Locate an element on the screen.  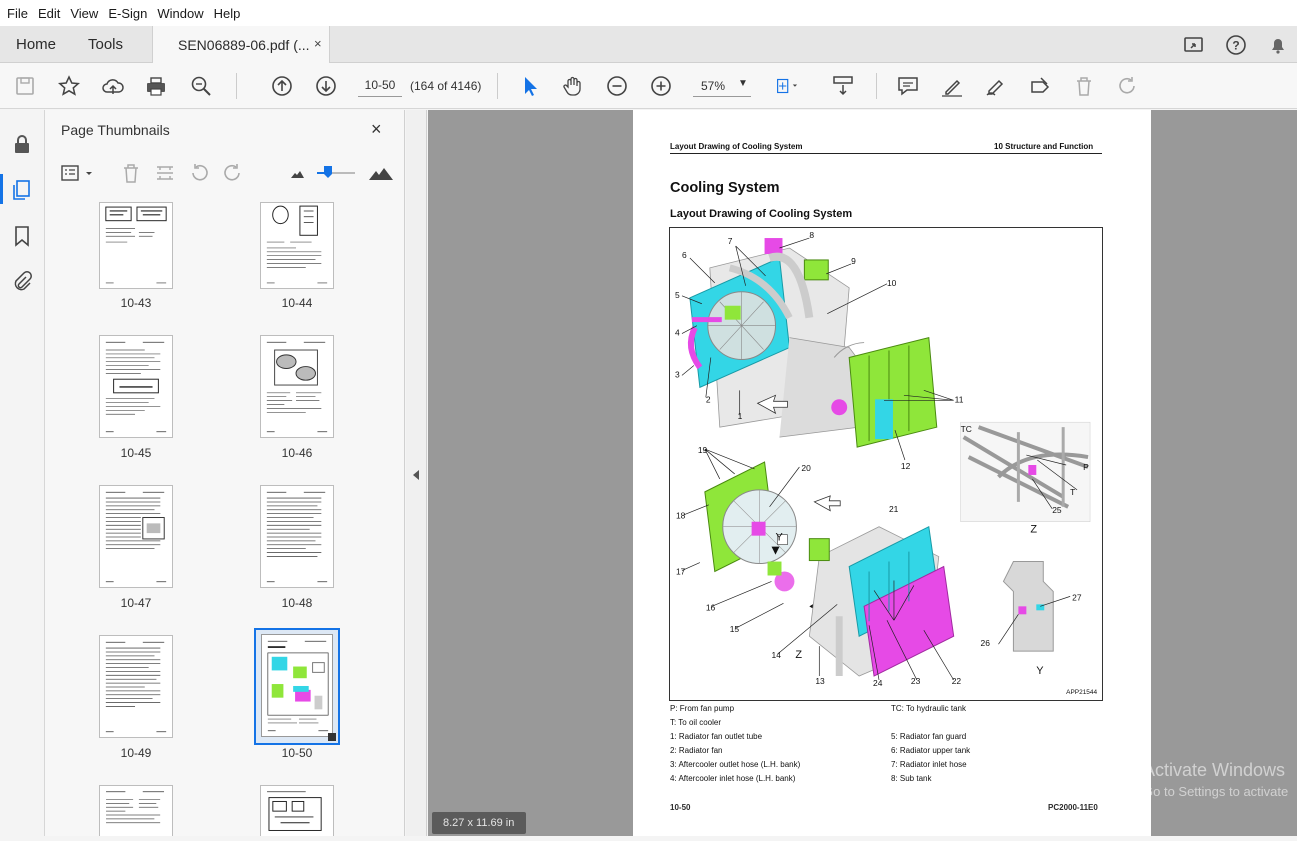
callout-27: 27 is located at coordinates (1077, 597).